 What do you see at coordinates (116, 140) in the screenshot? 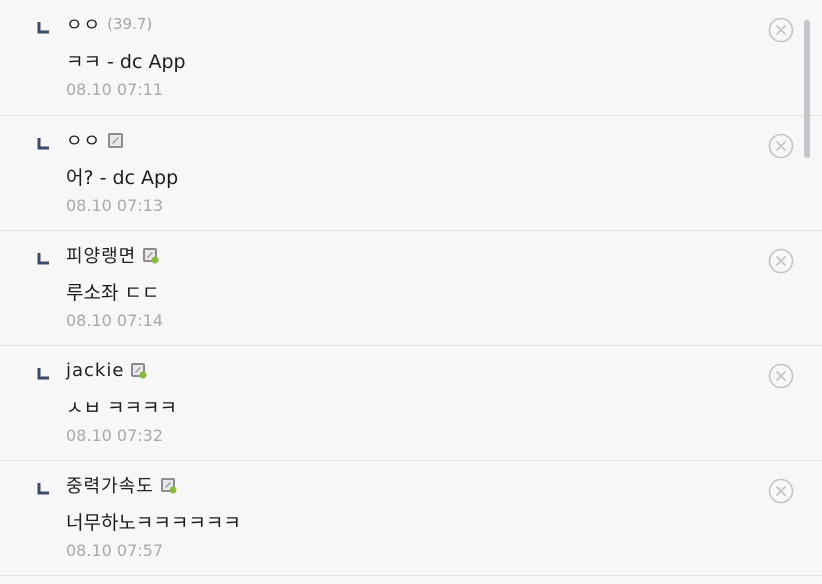
I see `fixed-member-badge-icon` at bounding box center [116, 140].